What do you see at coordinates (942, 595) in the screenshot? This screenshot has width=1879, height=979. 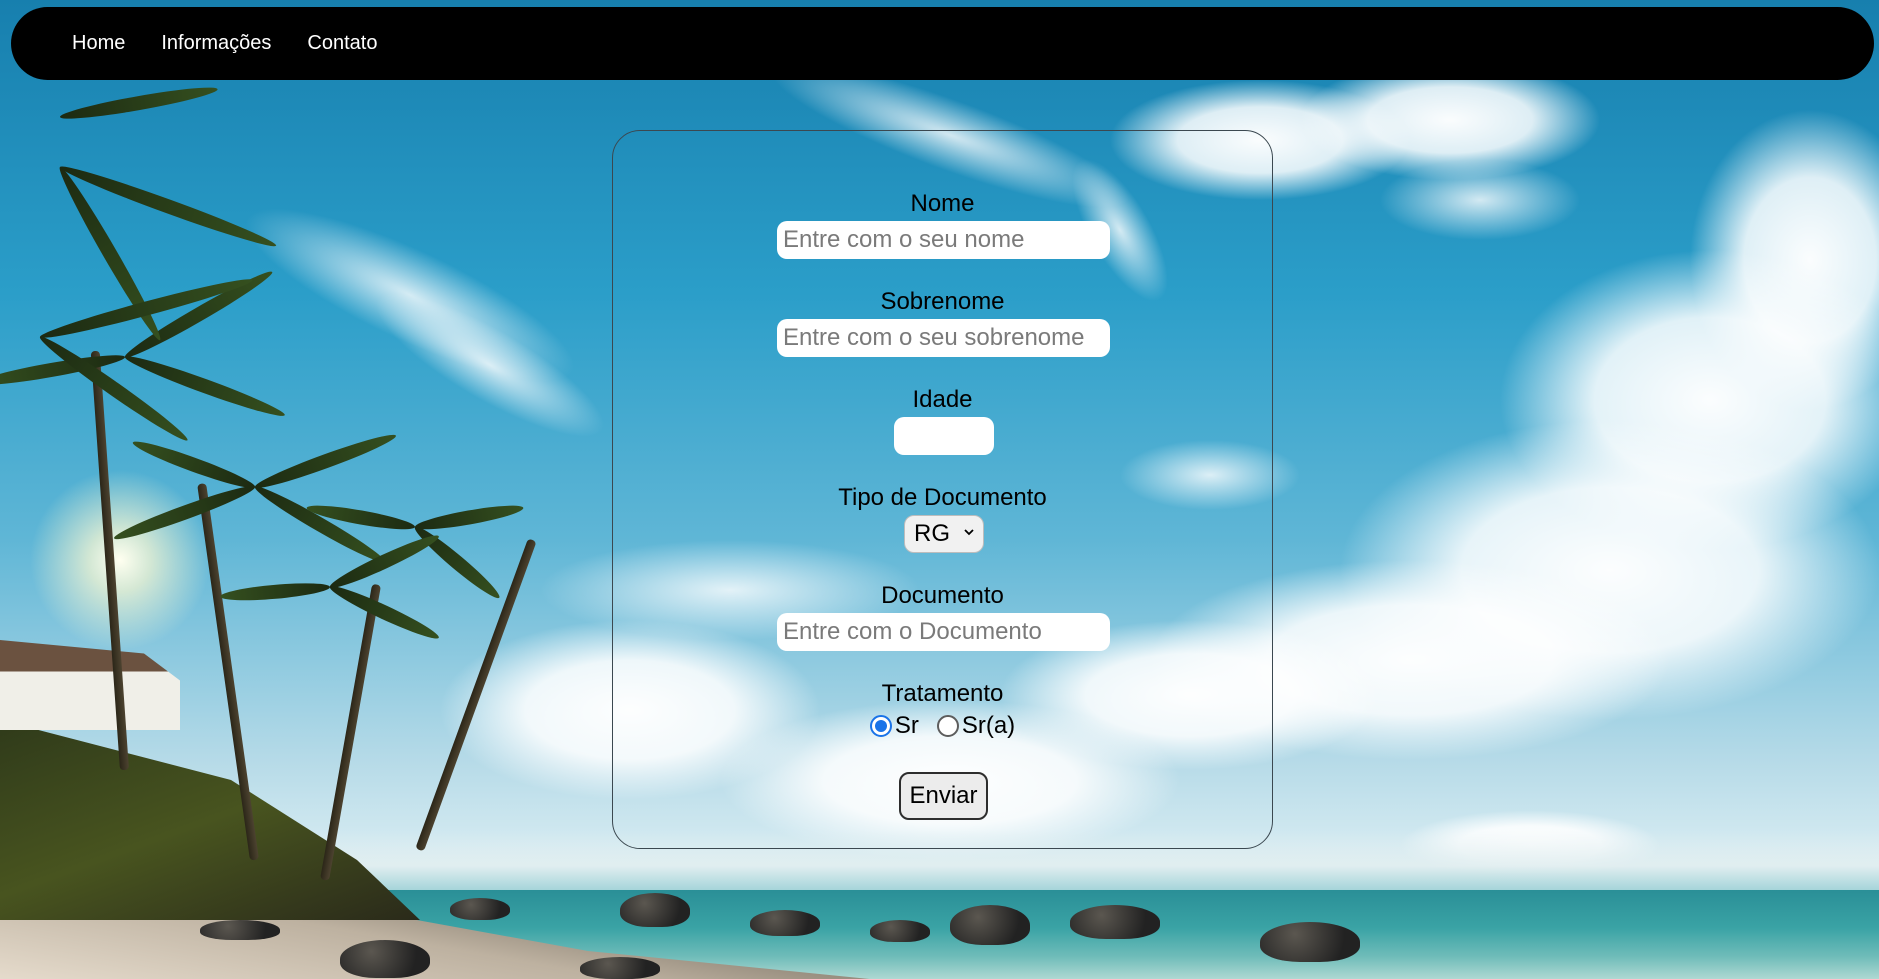 I see `documento-label: Documento` at bounding box center [942, 595].